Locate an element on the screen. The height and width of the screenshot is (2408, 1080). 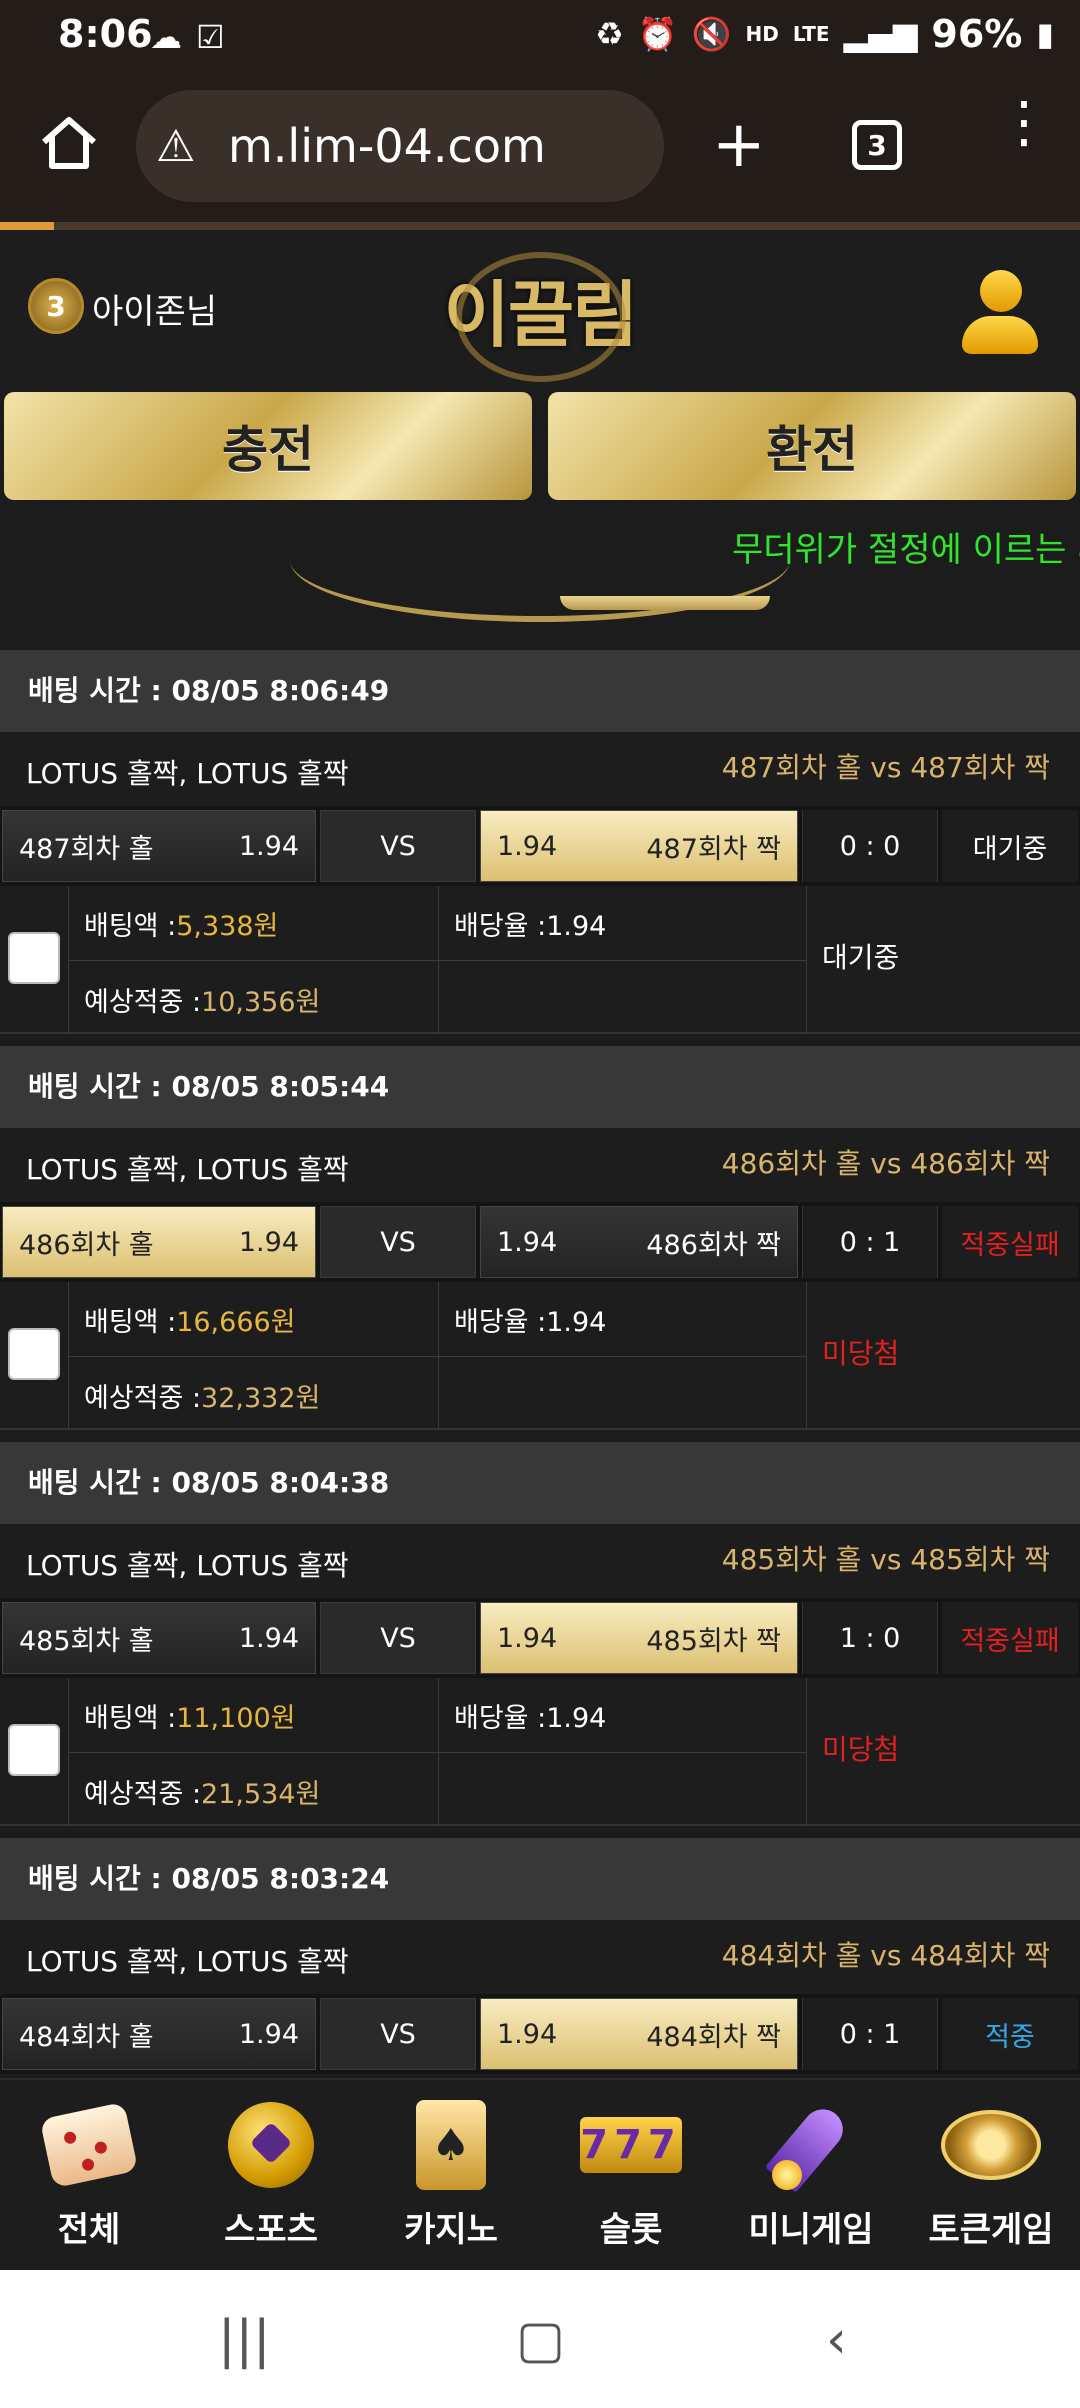
matchup-text: 487회차 홀 vs 487회차 짝 is located at coordinates (885, 767).